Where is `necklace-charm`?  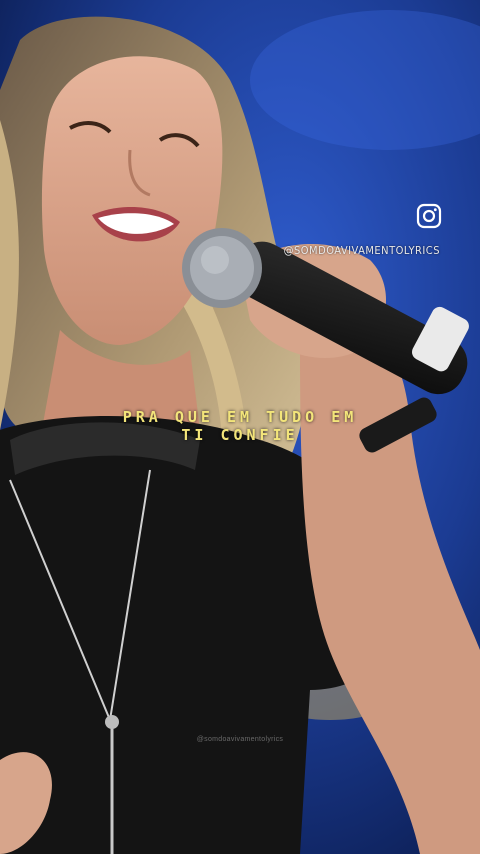 necklace-charm is located at coordinates (112, 722).